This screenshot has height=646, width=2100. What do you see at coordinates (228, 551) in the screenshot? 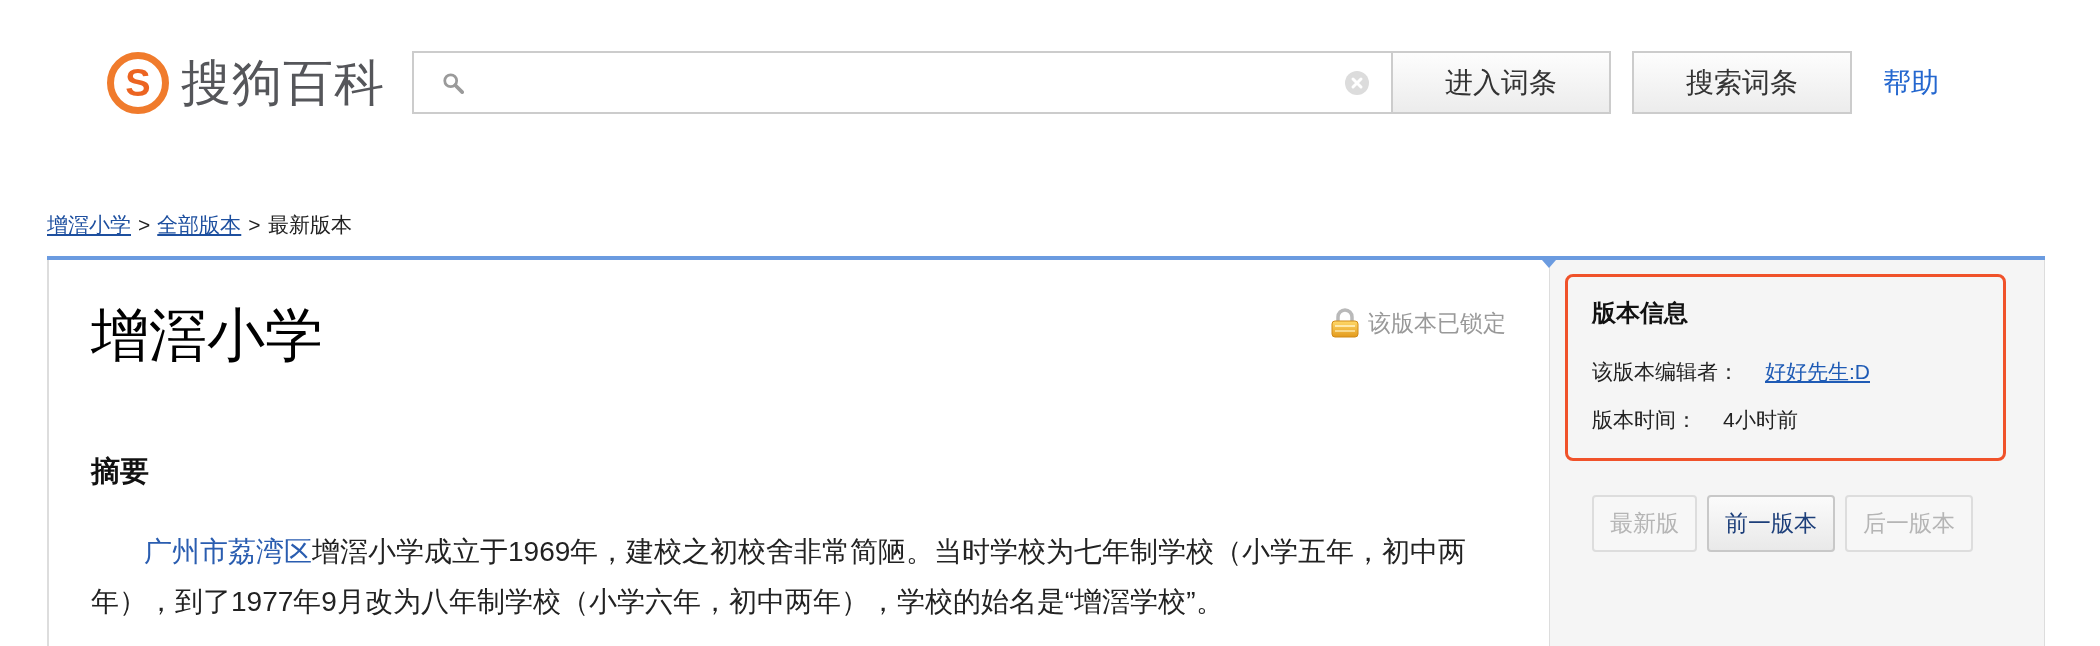
I see `place-link: 广州市荔湾区` at bounding box center [228, 551].